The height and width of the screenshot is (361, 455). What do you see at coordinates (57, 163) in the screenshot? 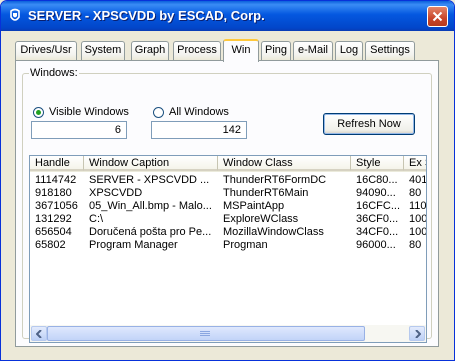
I see `column-header-handle: Handle` at bounding box center [57, 163].